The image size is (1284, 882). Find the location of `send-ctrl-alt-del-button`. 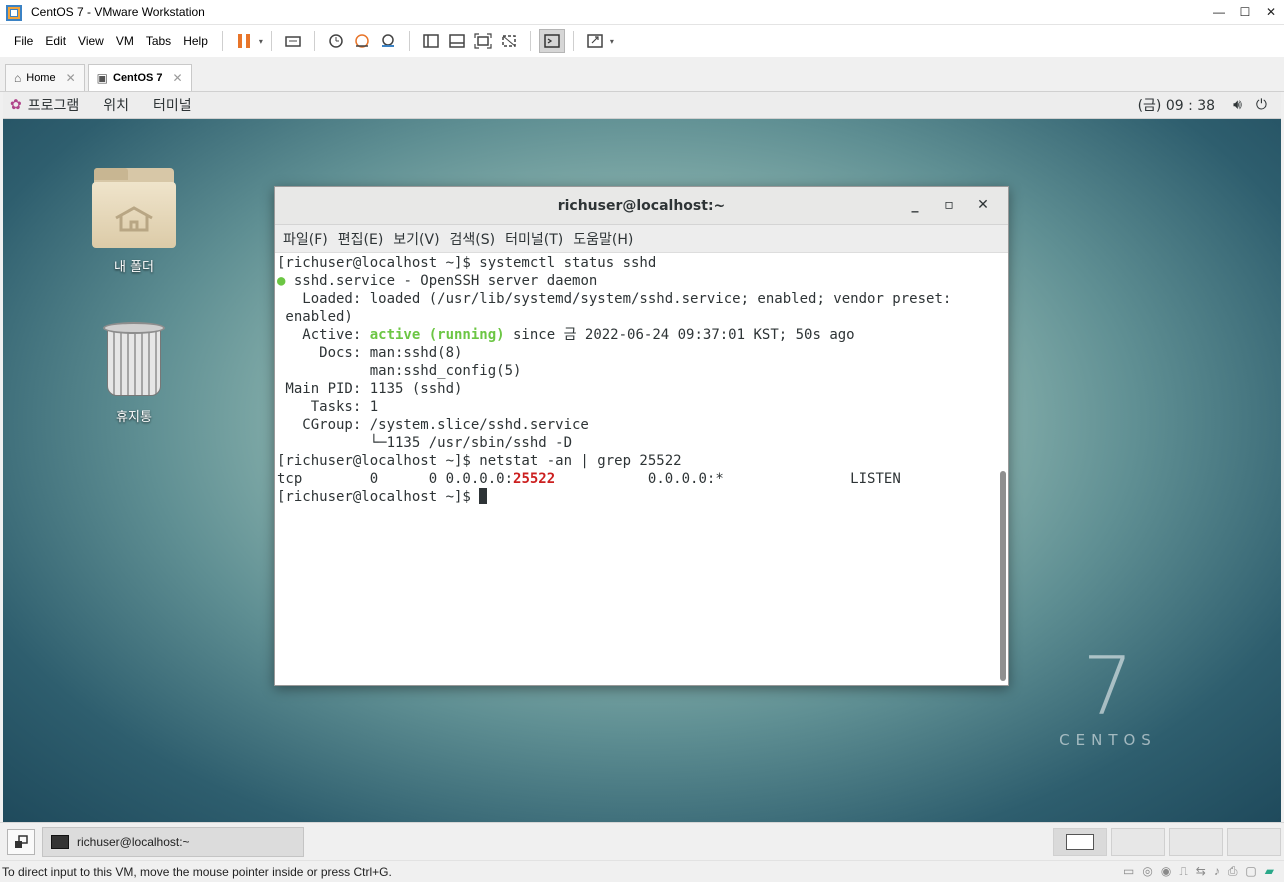

send-ctrl-alt-del-button is located at coordinates (293, 41).